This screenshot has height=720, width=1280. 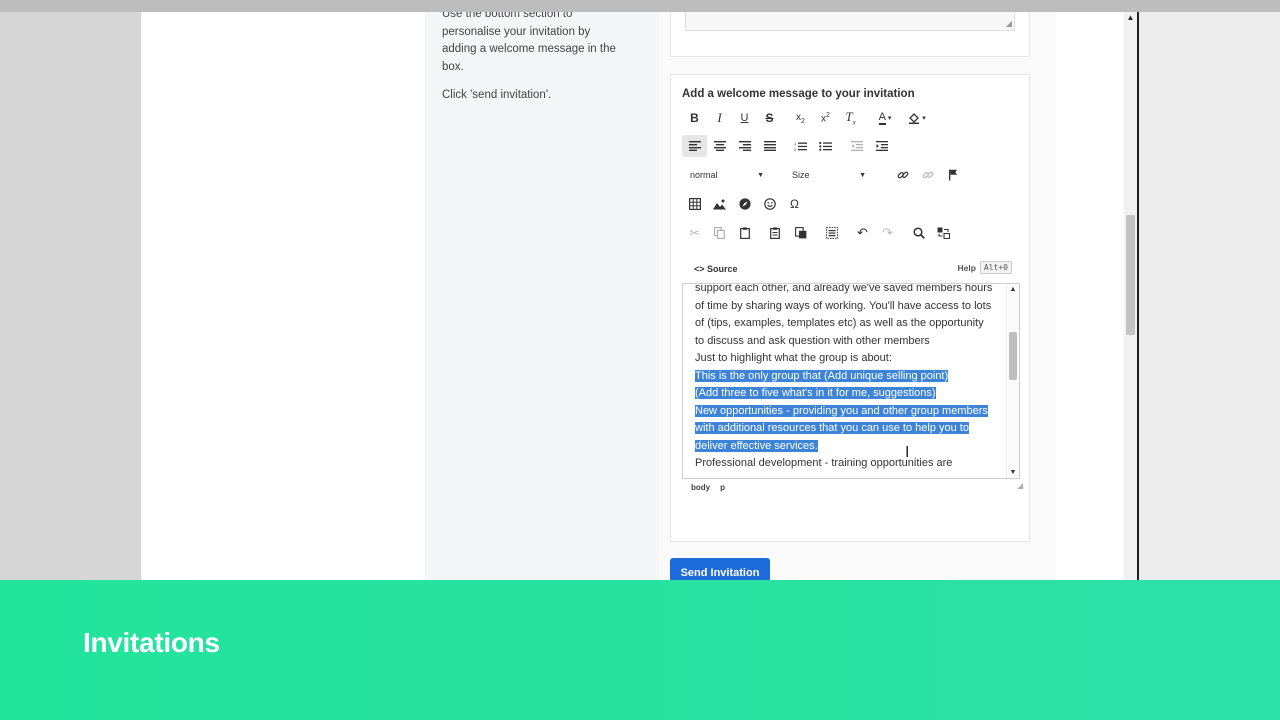 What do you see at coordinates (694, 146) in the screenshot?
I see `align-left-button` at bounding box center [694, 146].